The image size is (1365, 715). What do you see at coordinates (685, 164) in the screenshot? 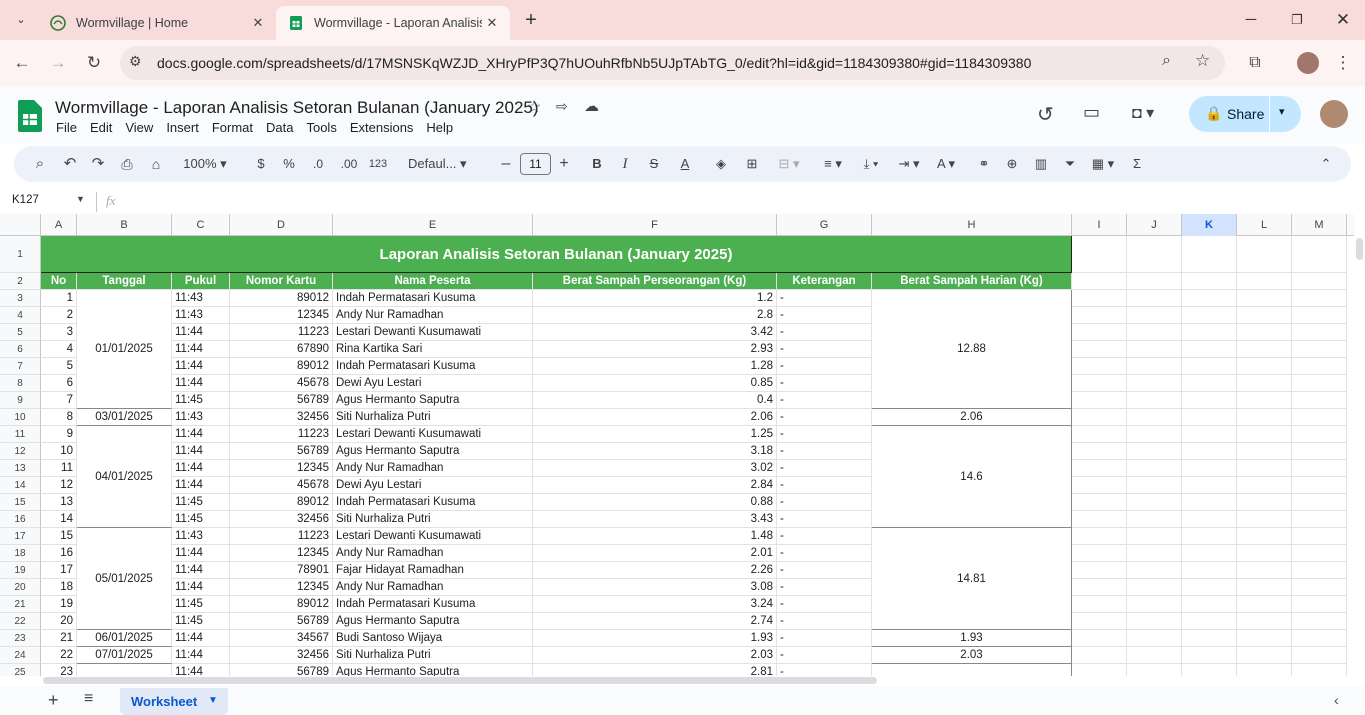
I see `text-color-button: A` at bounding box center [685, 164].